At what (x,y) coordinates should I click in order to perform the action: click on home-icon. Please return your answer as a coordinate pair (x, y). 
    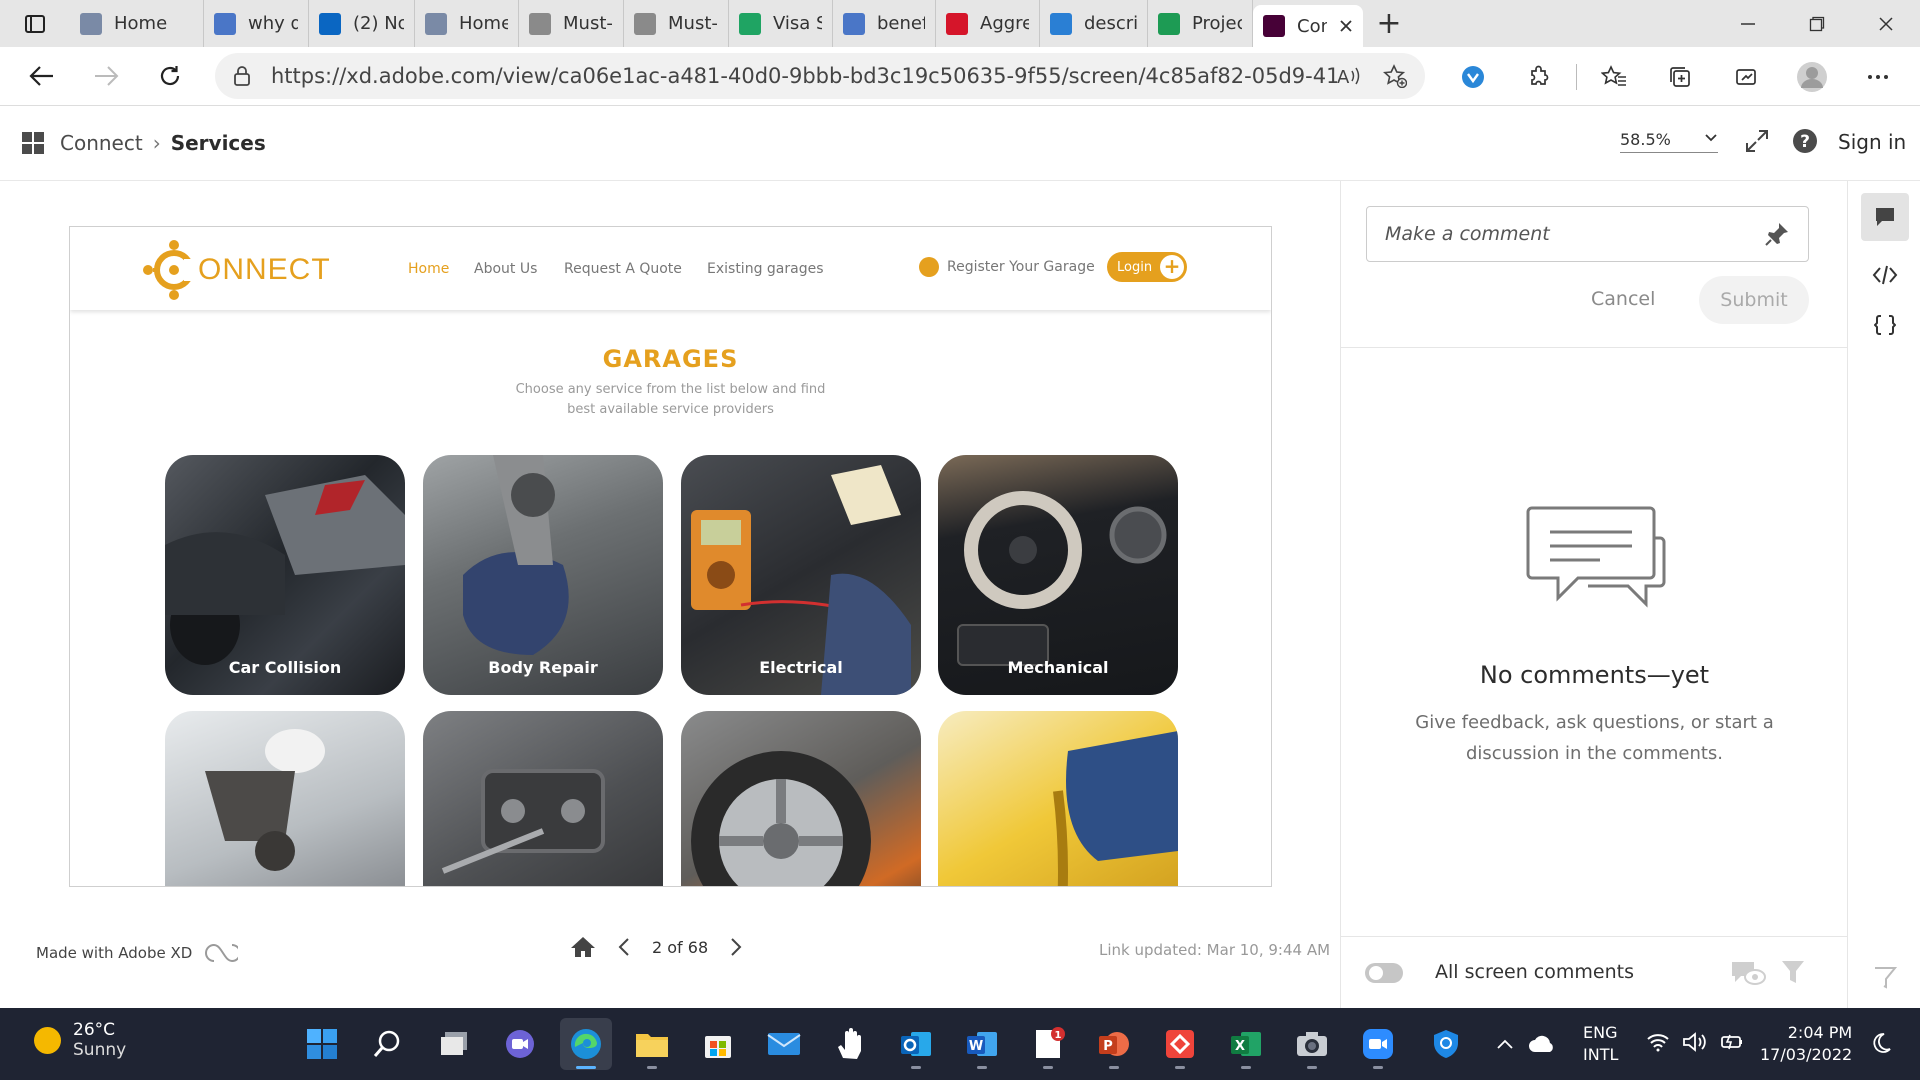
    Looking at the image, I should click on (583, 947).